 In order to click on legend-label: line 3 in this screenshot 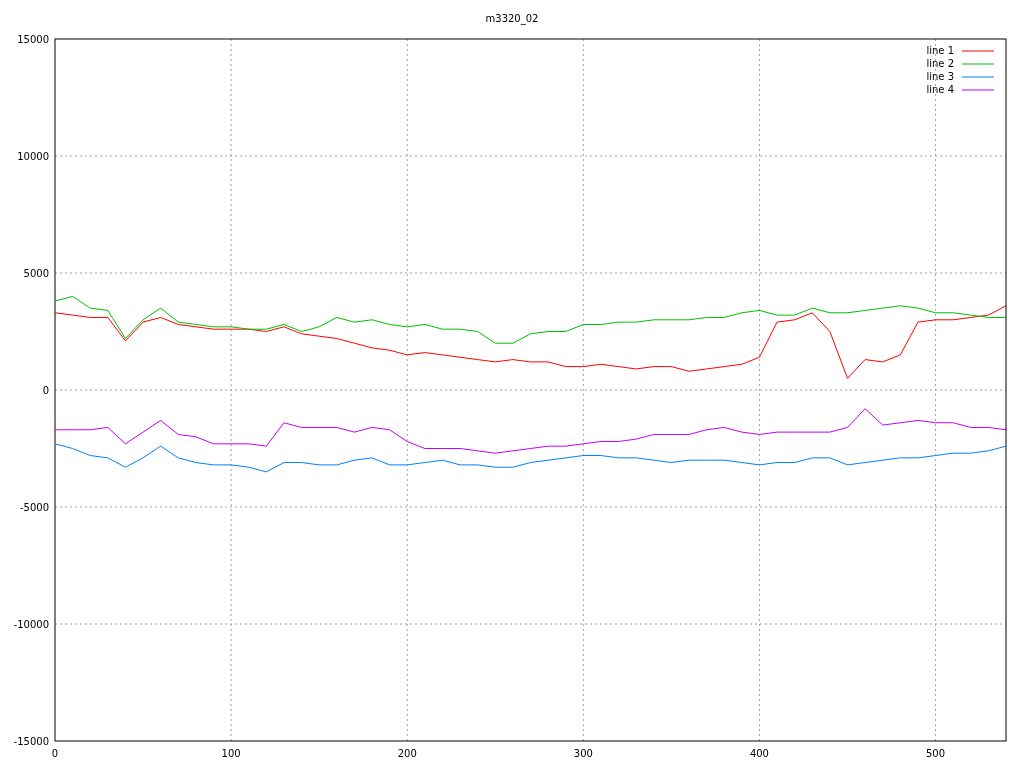, I will do `click(940, 76)`.